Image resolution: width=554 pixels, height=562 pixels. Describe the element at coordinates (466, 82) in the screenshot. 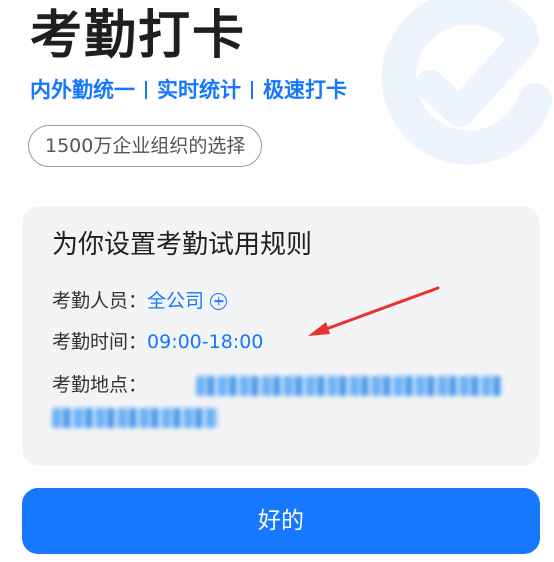

I see `checkmark-watermark-icon` at that location.